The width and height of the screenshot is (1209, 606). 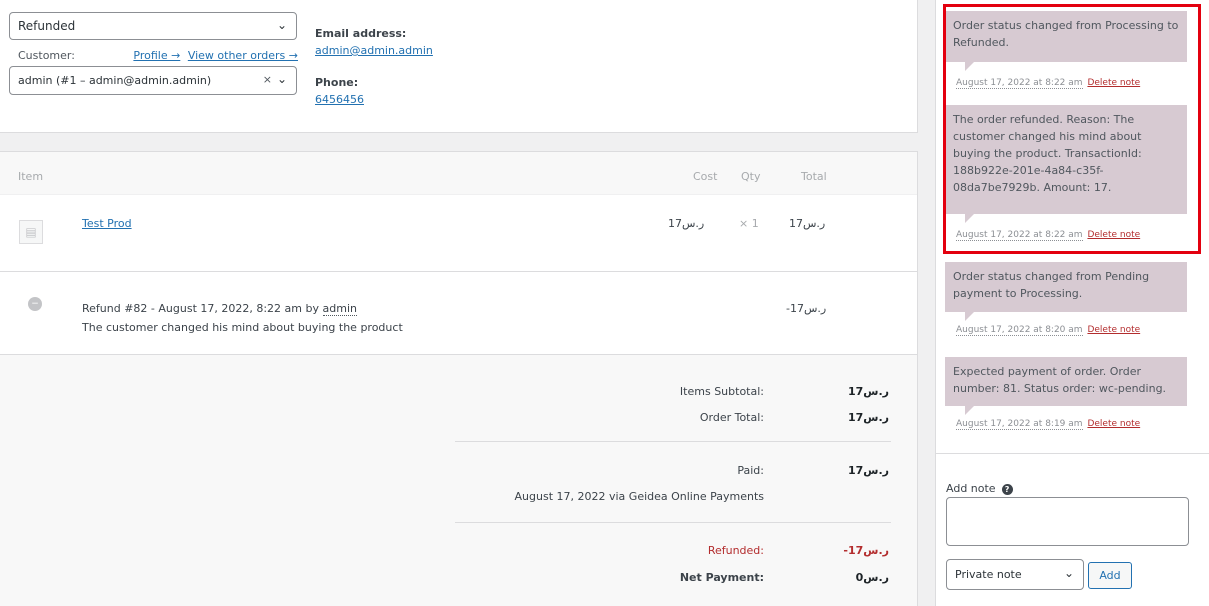 What do you see at coordinates (337, 82) in the screenshot?
I see `phone-label: Phone:` at bounding box center [337, 82].